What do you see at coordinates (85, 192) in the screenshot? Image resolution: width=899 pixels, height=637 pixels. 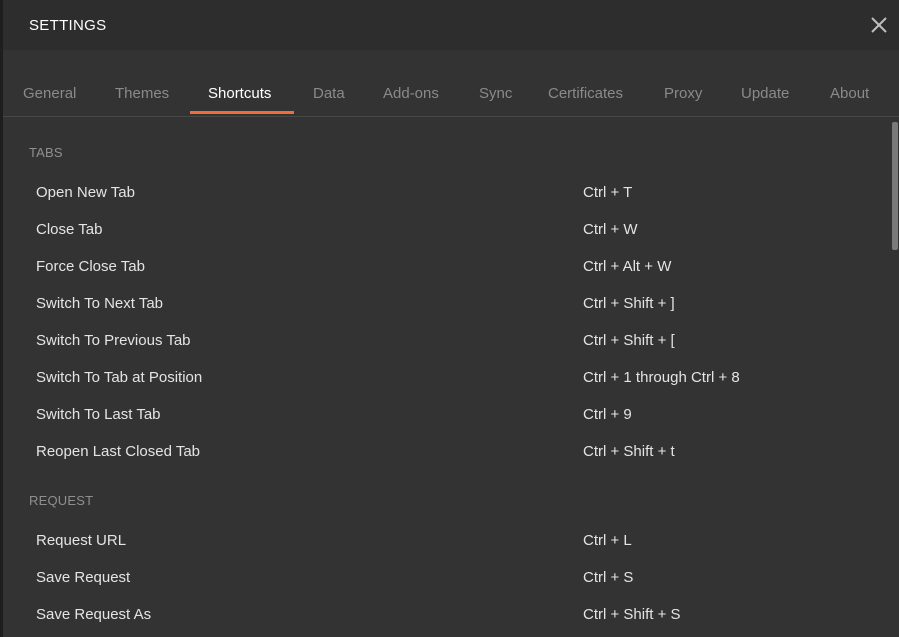 I see `shortcut-action: Open New Tab` at bounding box center [85, 192].